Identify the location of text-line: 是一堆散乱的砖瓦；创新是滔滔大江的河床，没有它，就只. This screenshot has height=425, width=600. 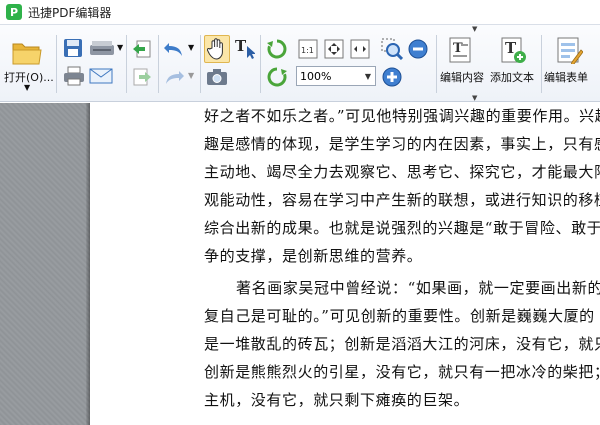
(402, 344).